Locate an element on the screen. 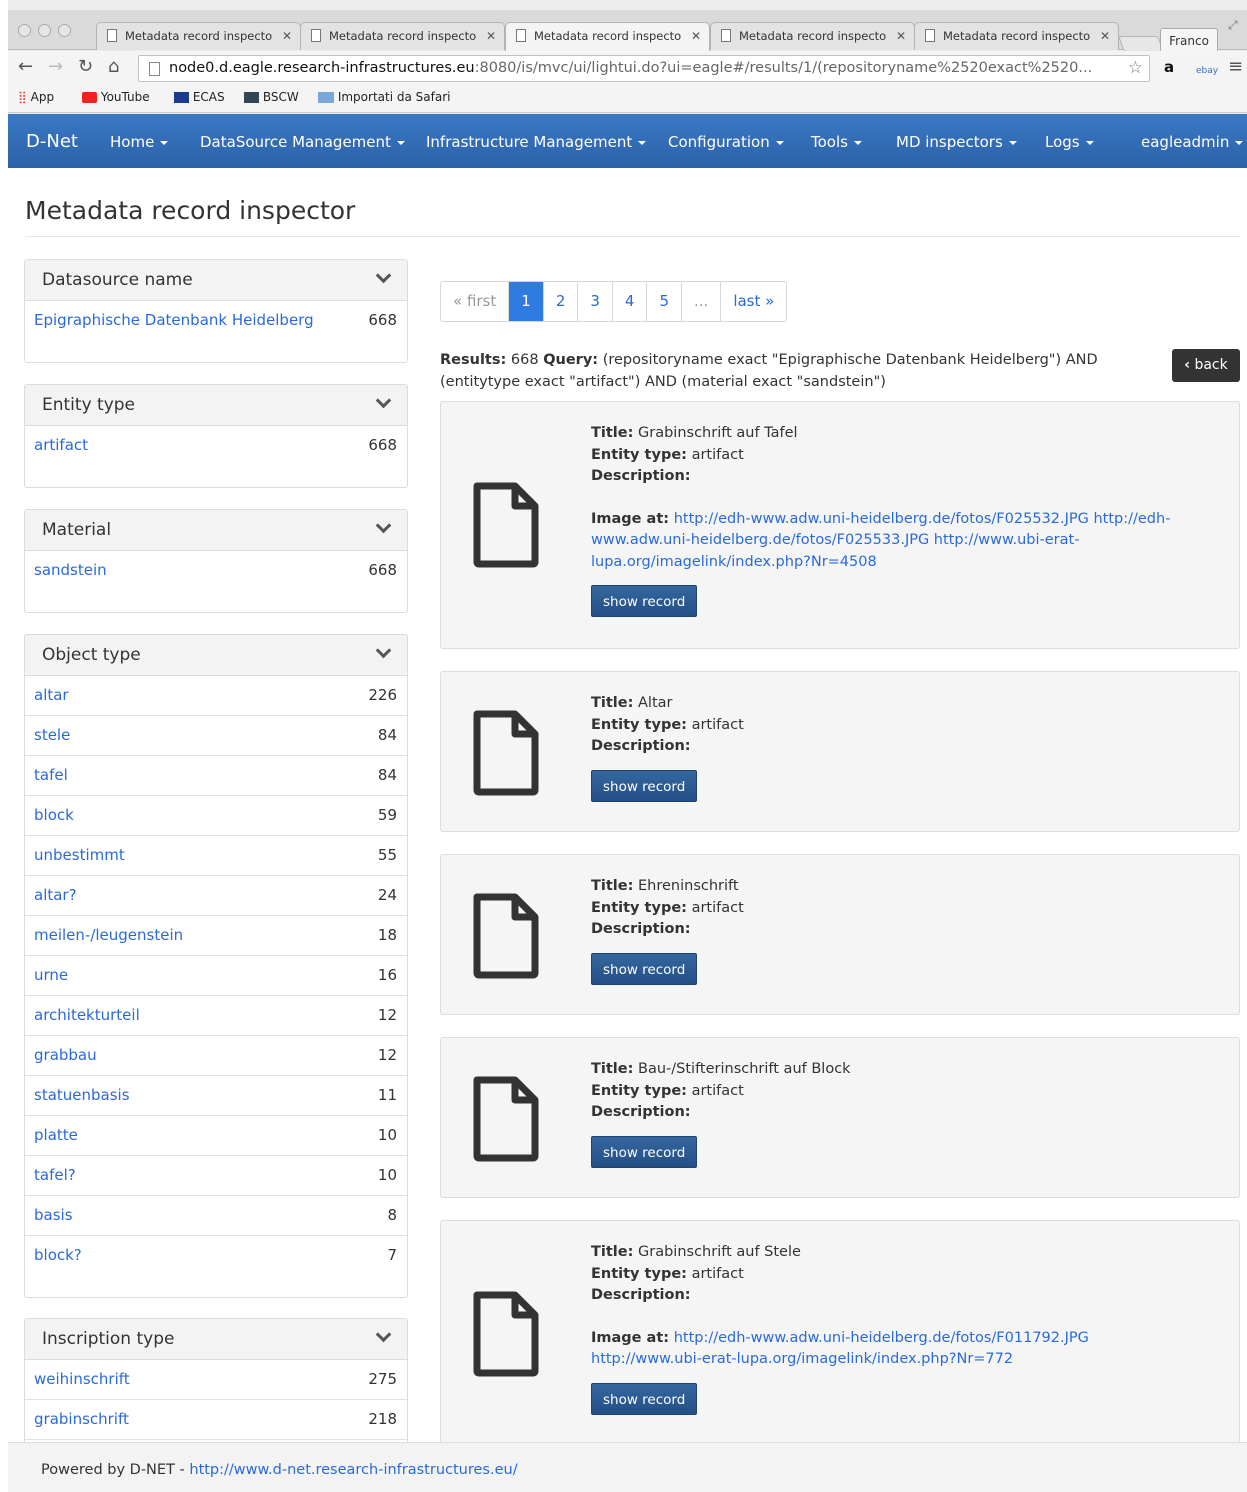 The height and width of the screenshot is (1492, 1247). nav-infrastructure-management: Infrastructure Management is located at coordinates (536, 142).